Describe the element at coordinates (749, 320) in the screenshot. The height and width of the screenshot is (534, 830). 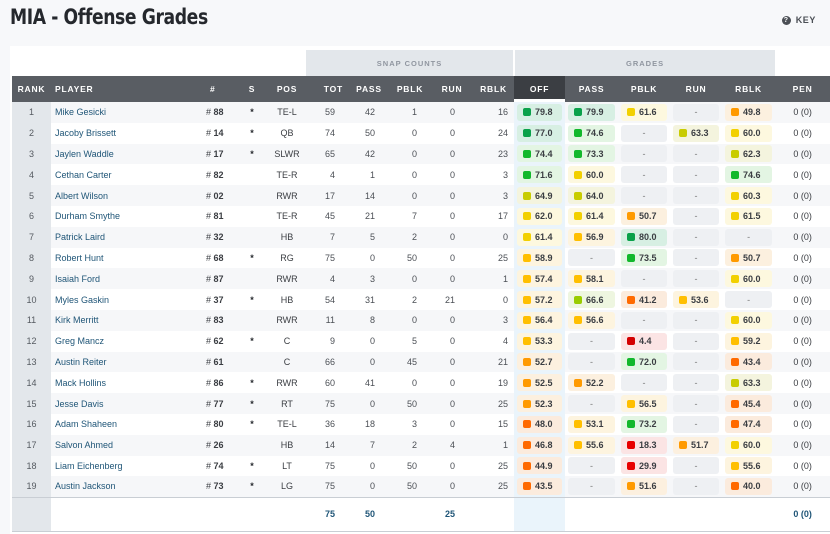
I see `grade-pill: 60.0` at that location.